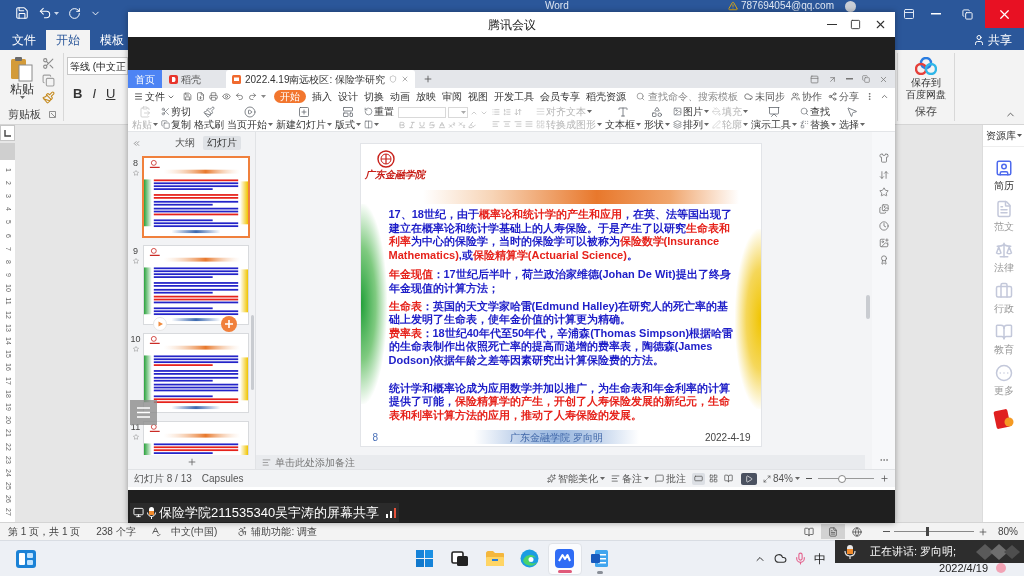  I want to click on zoom-level: 80%, so click(1008, 531).